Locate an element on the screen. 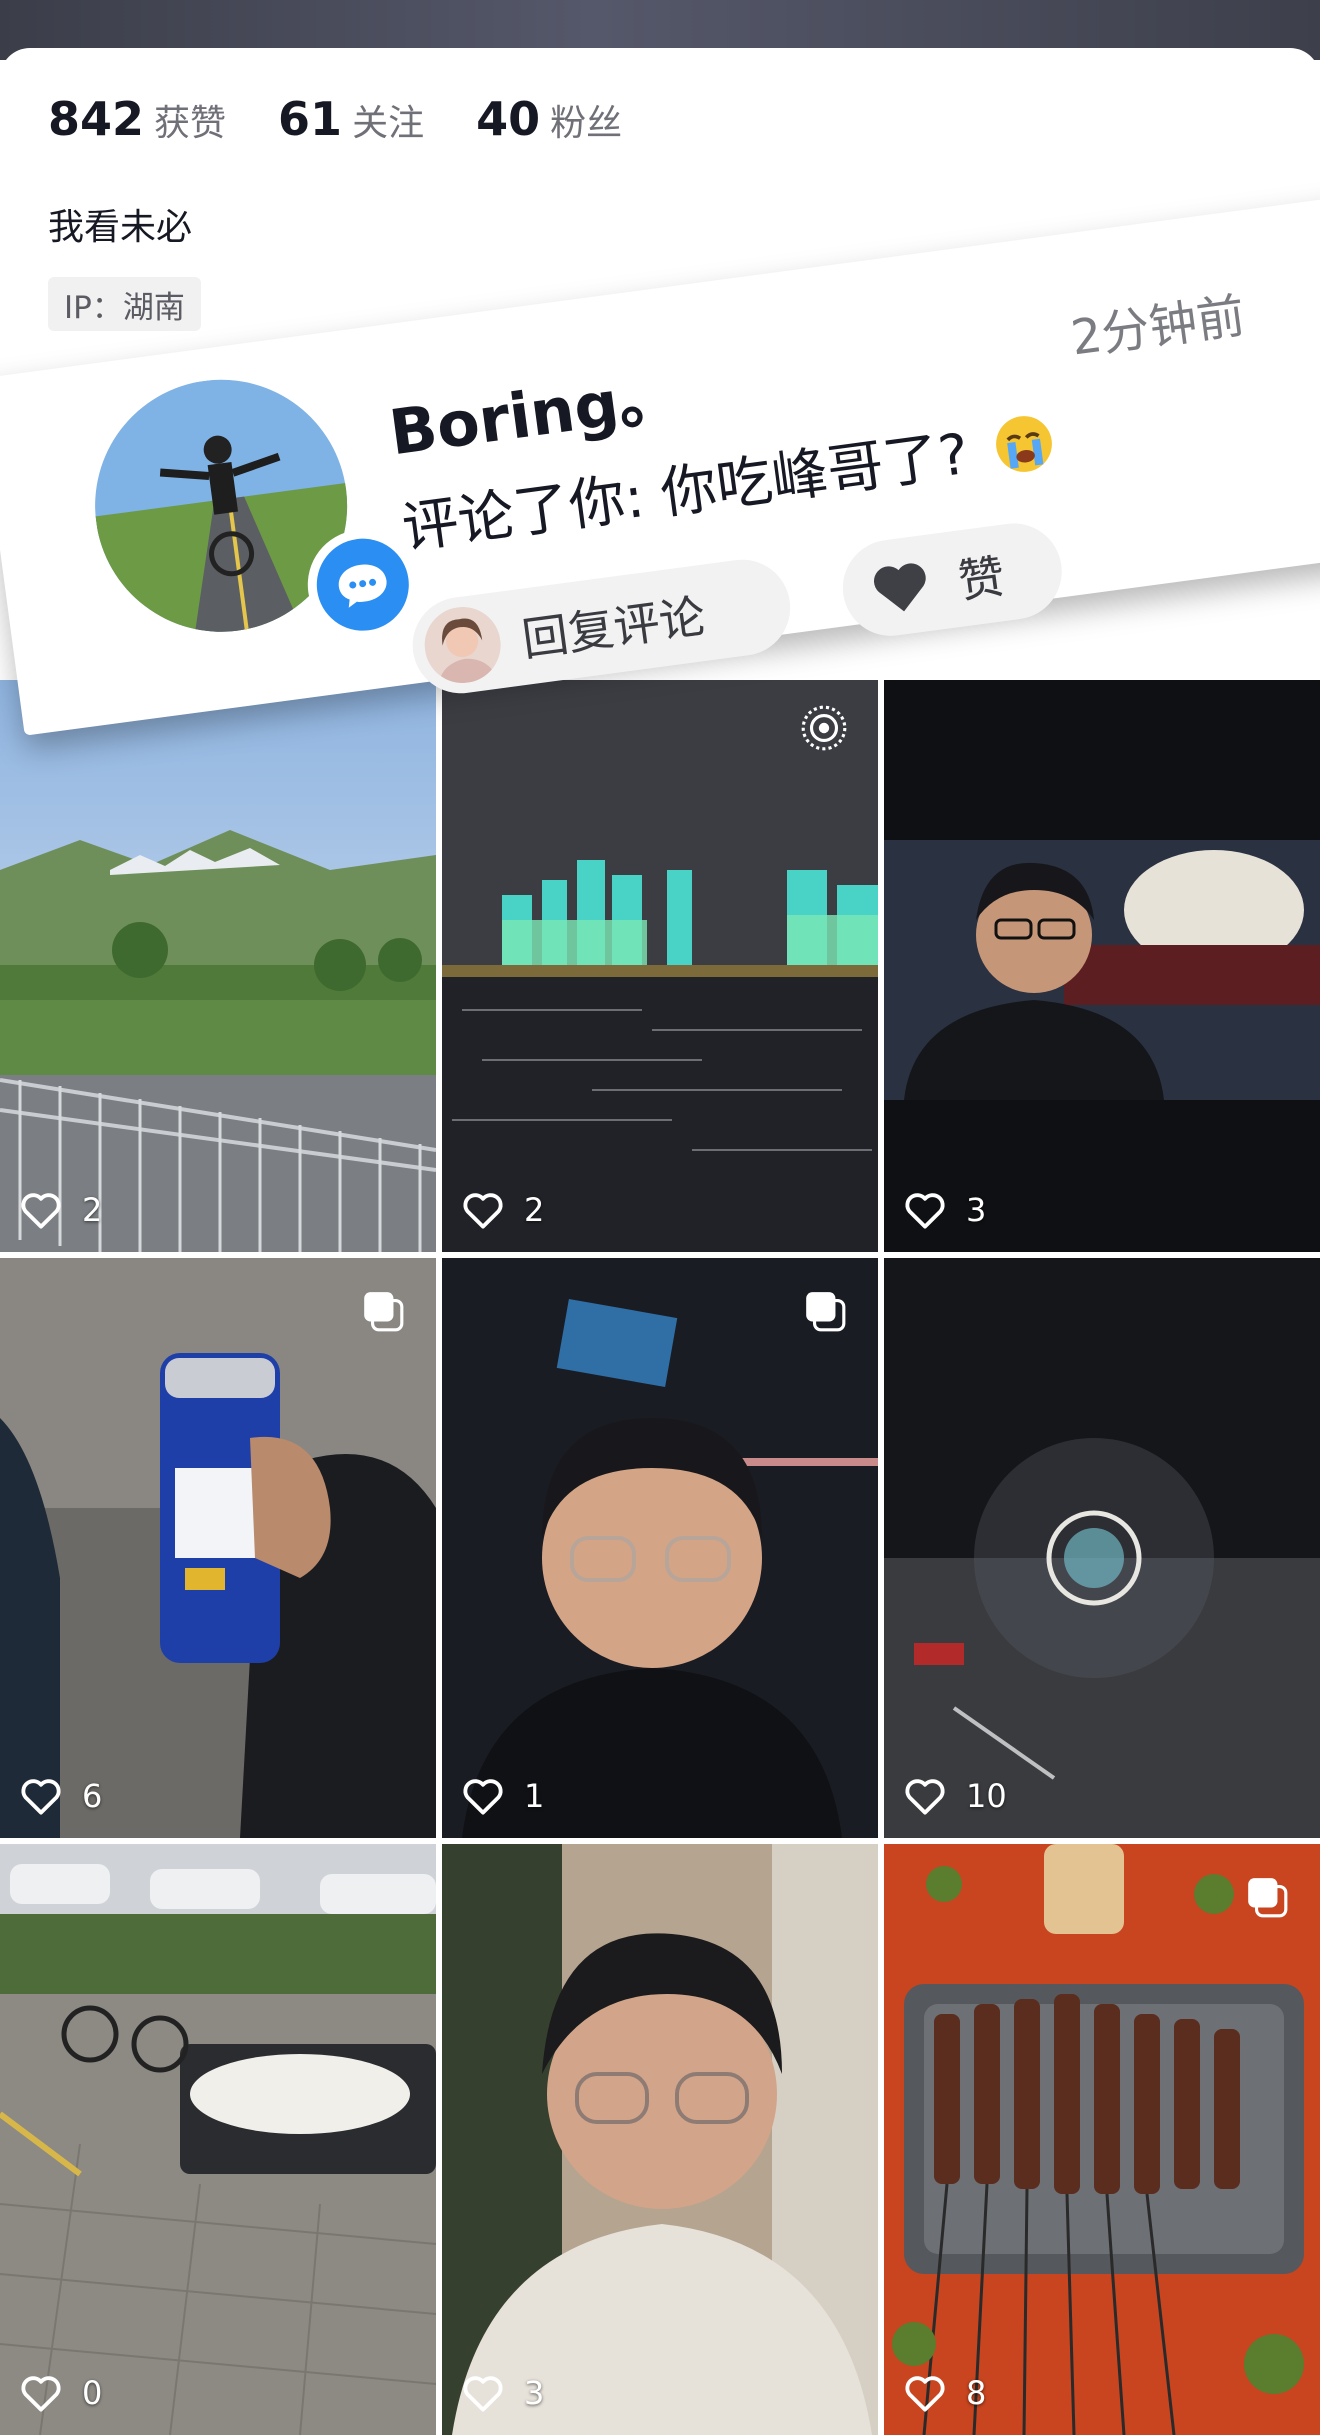  post-thumbnail: 10 is located at coordinates (1102, 1548).